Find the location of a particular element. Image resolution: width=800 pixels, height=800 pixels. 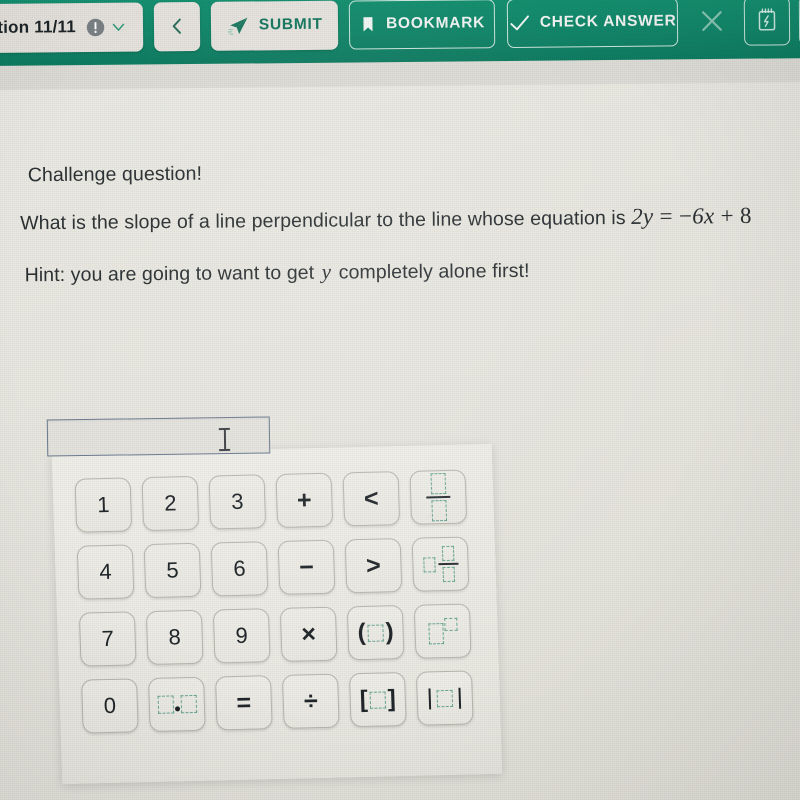

eq-rhs-plus: + is located at coordinates (727, 216).